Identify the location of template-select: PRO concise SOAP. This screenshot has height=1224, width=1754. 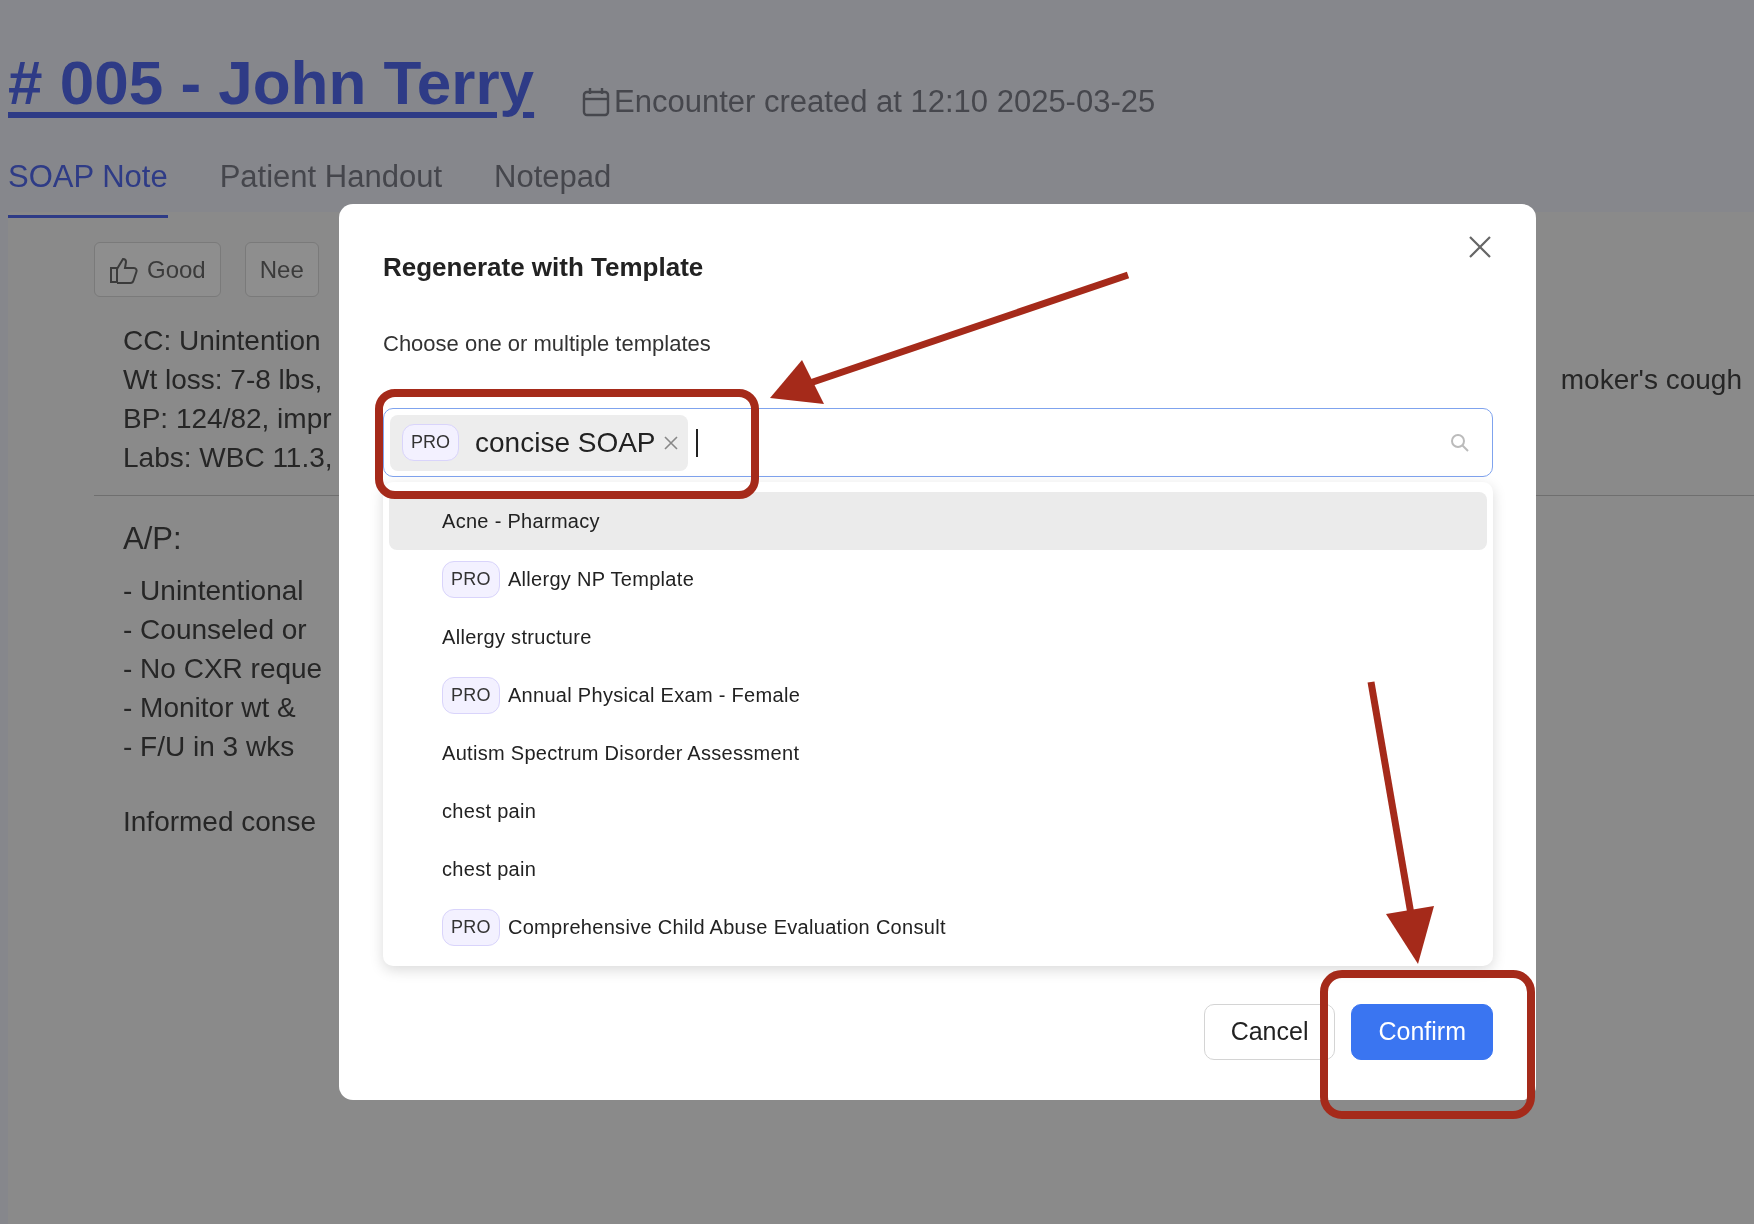
(938, 442).